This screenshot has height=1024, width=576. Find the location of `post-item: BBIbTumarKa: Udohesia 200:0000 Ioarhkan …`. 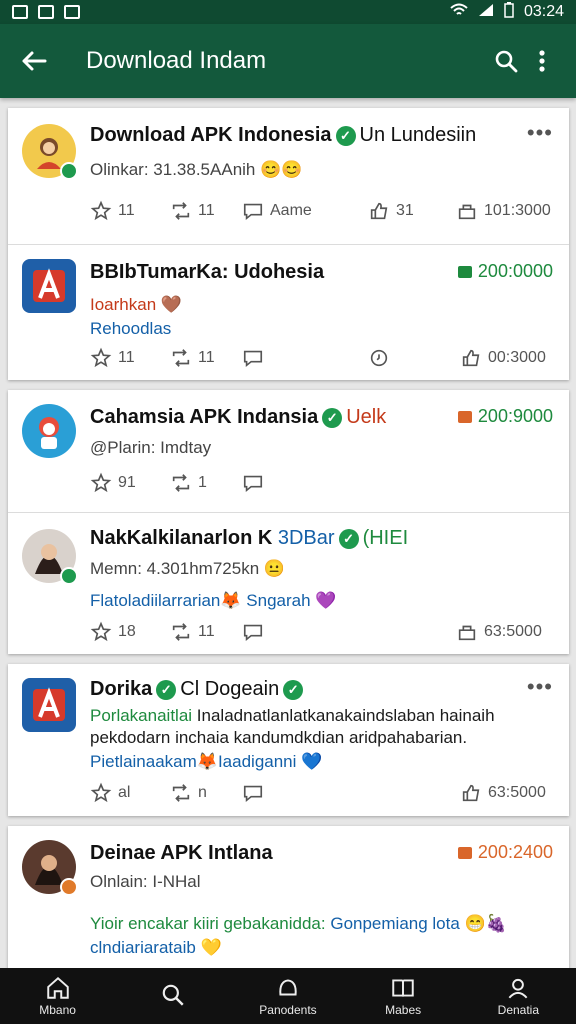

post-item: BBIbTumarKa: Udohesia 200:0000 Ioarhkan … is located at coordinates (288, 312).